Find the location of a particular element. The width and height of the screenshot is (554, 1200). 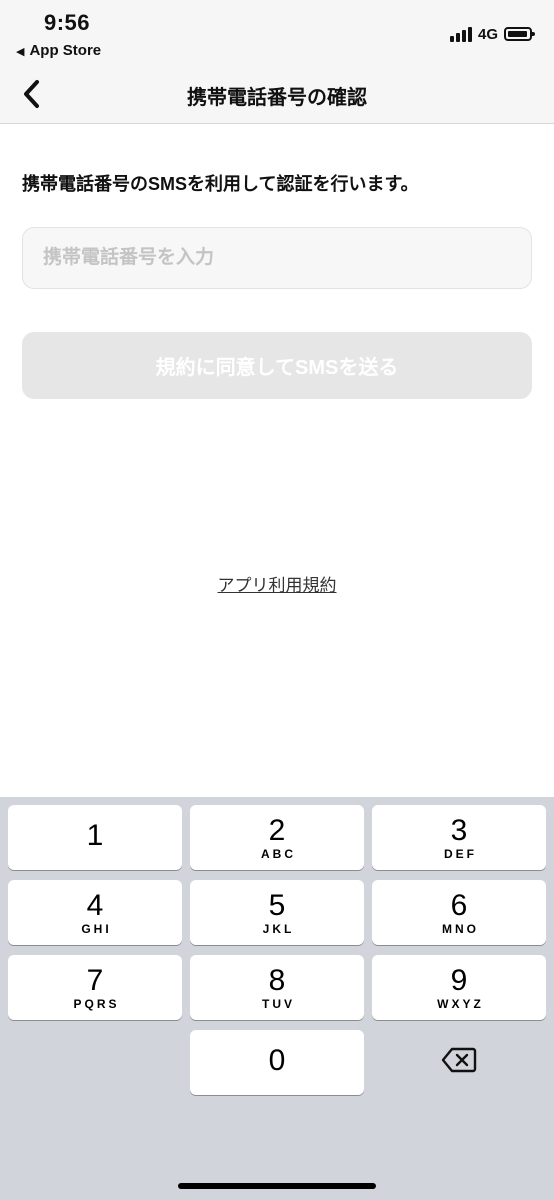

app-terms-link: アプリ利用規約 is located at coordinates (277, 583).